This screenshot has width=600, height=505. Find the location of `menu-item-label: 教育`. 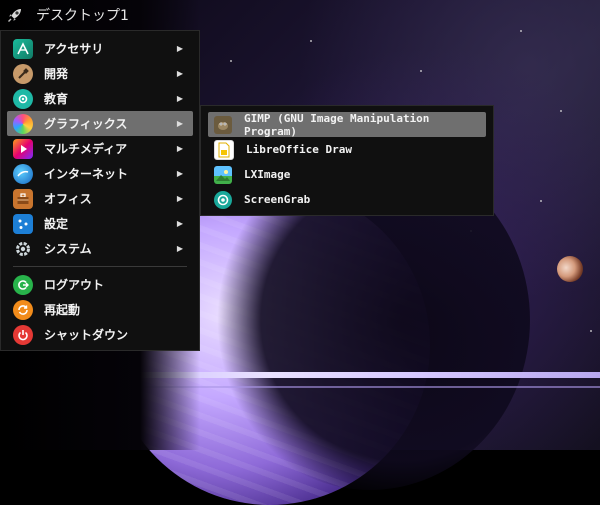

menu-item-label: 教育 is located at coordinates (56, 99).